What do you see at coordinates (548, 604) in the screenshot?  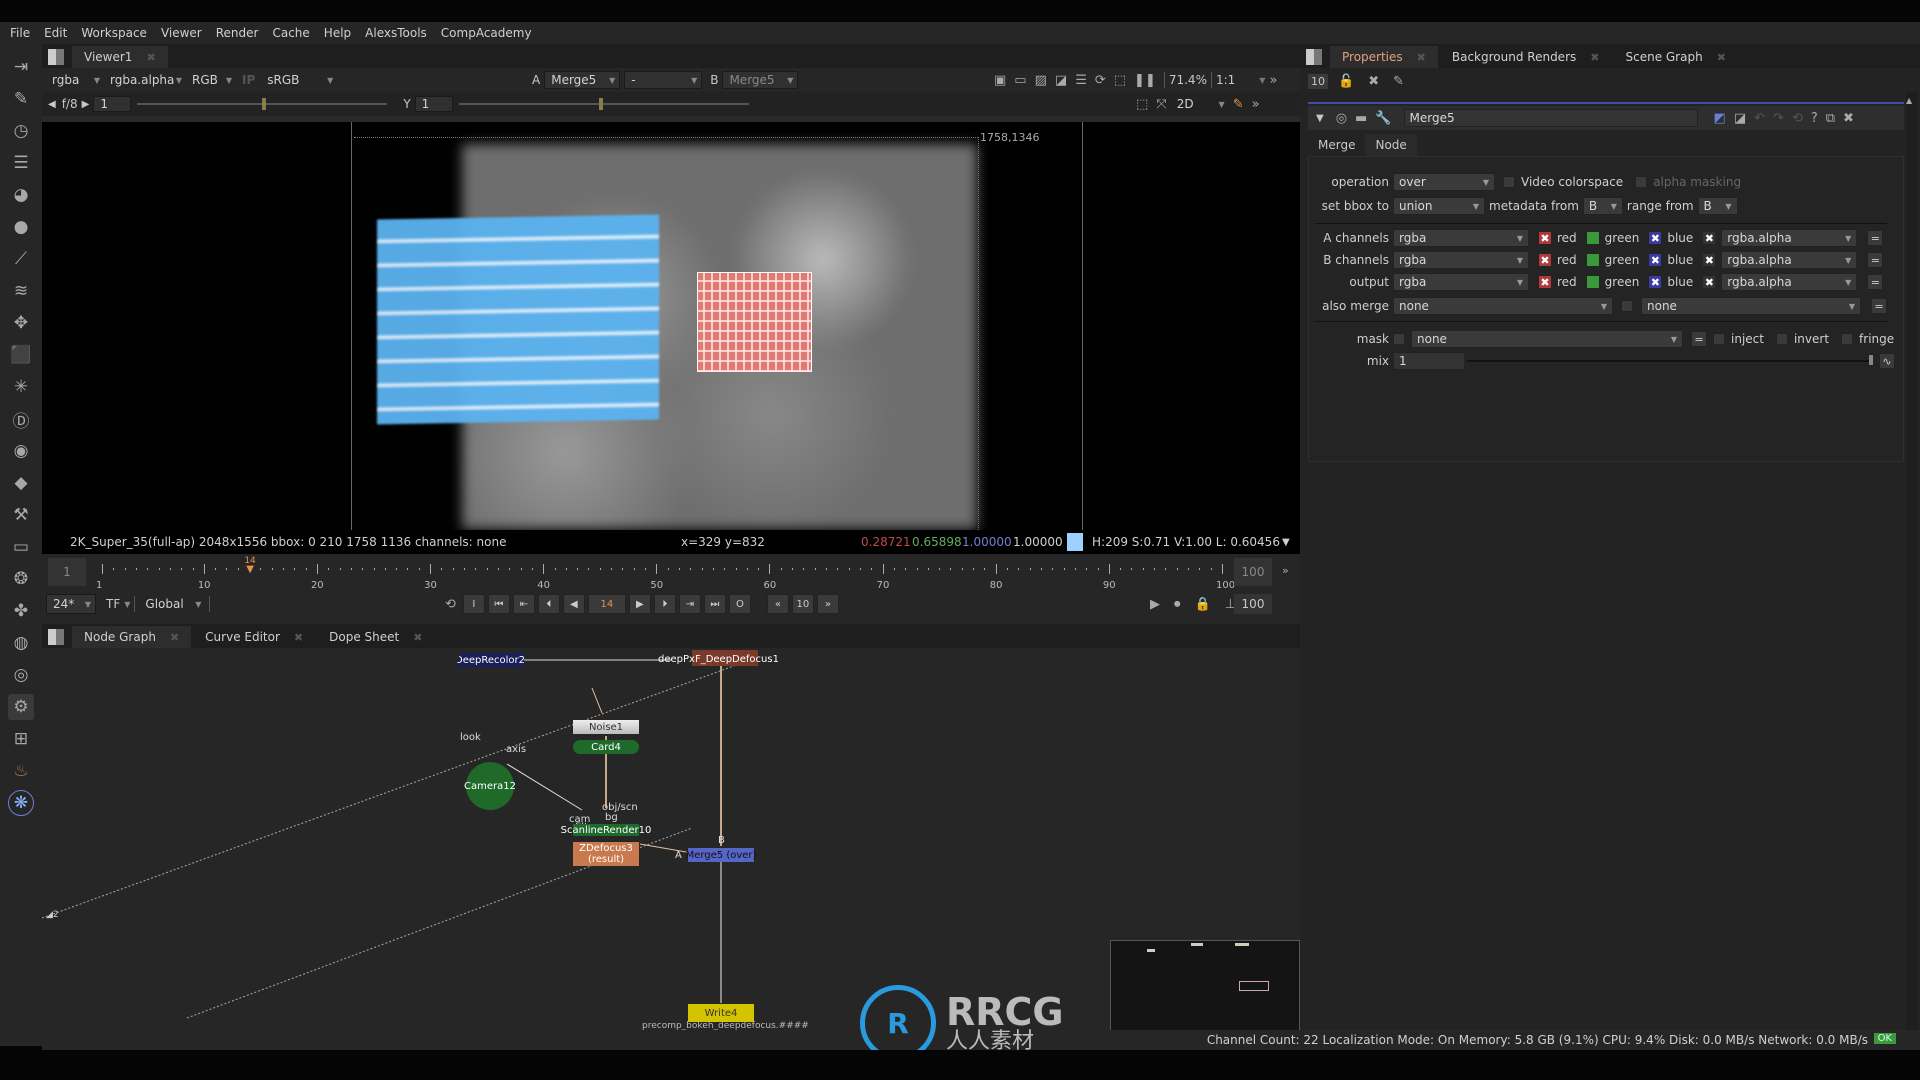 I see `prev-frame-button: ⏴` at bounding box center [548, 604].